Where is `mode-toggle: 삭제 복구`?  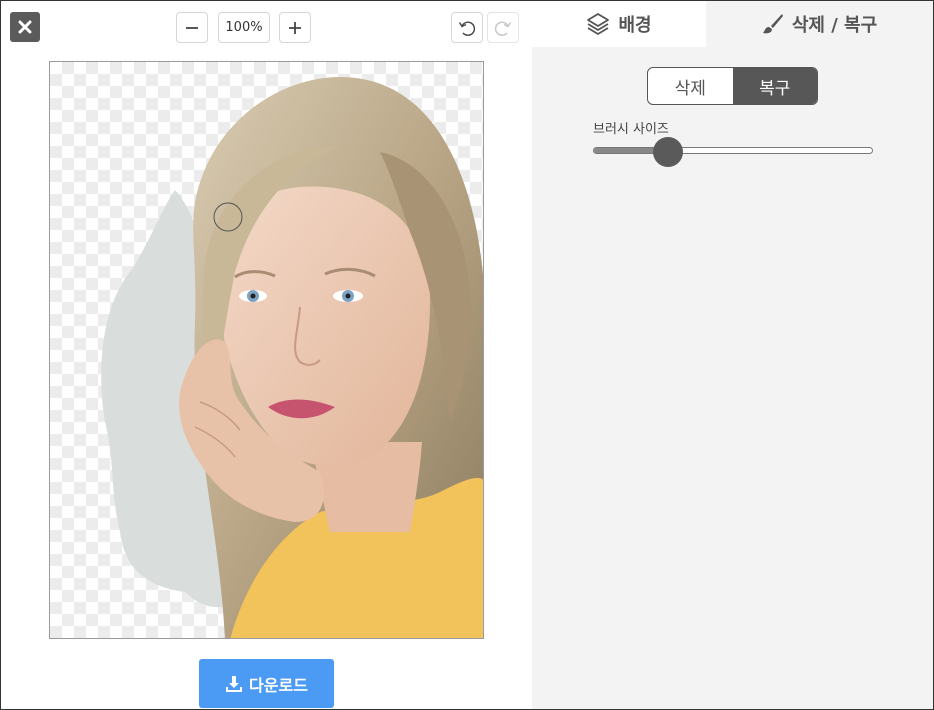 mode-toggle: 삭제 복구 is located at coordinates (732, 86).